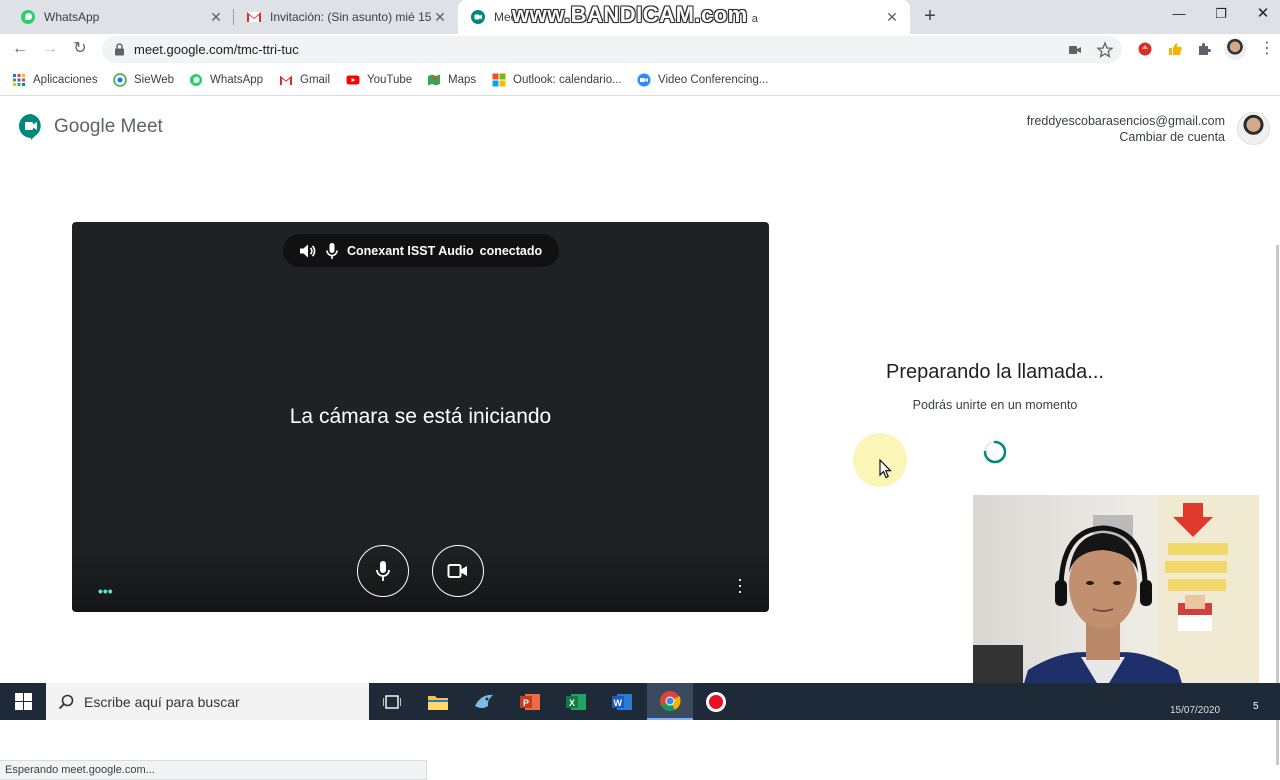 This screenshot has height=780, width=1280. I want to click on bookmark-label: YouTube, so click(390, 80).